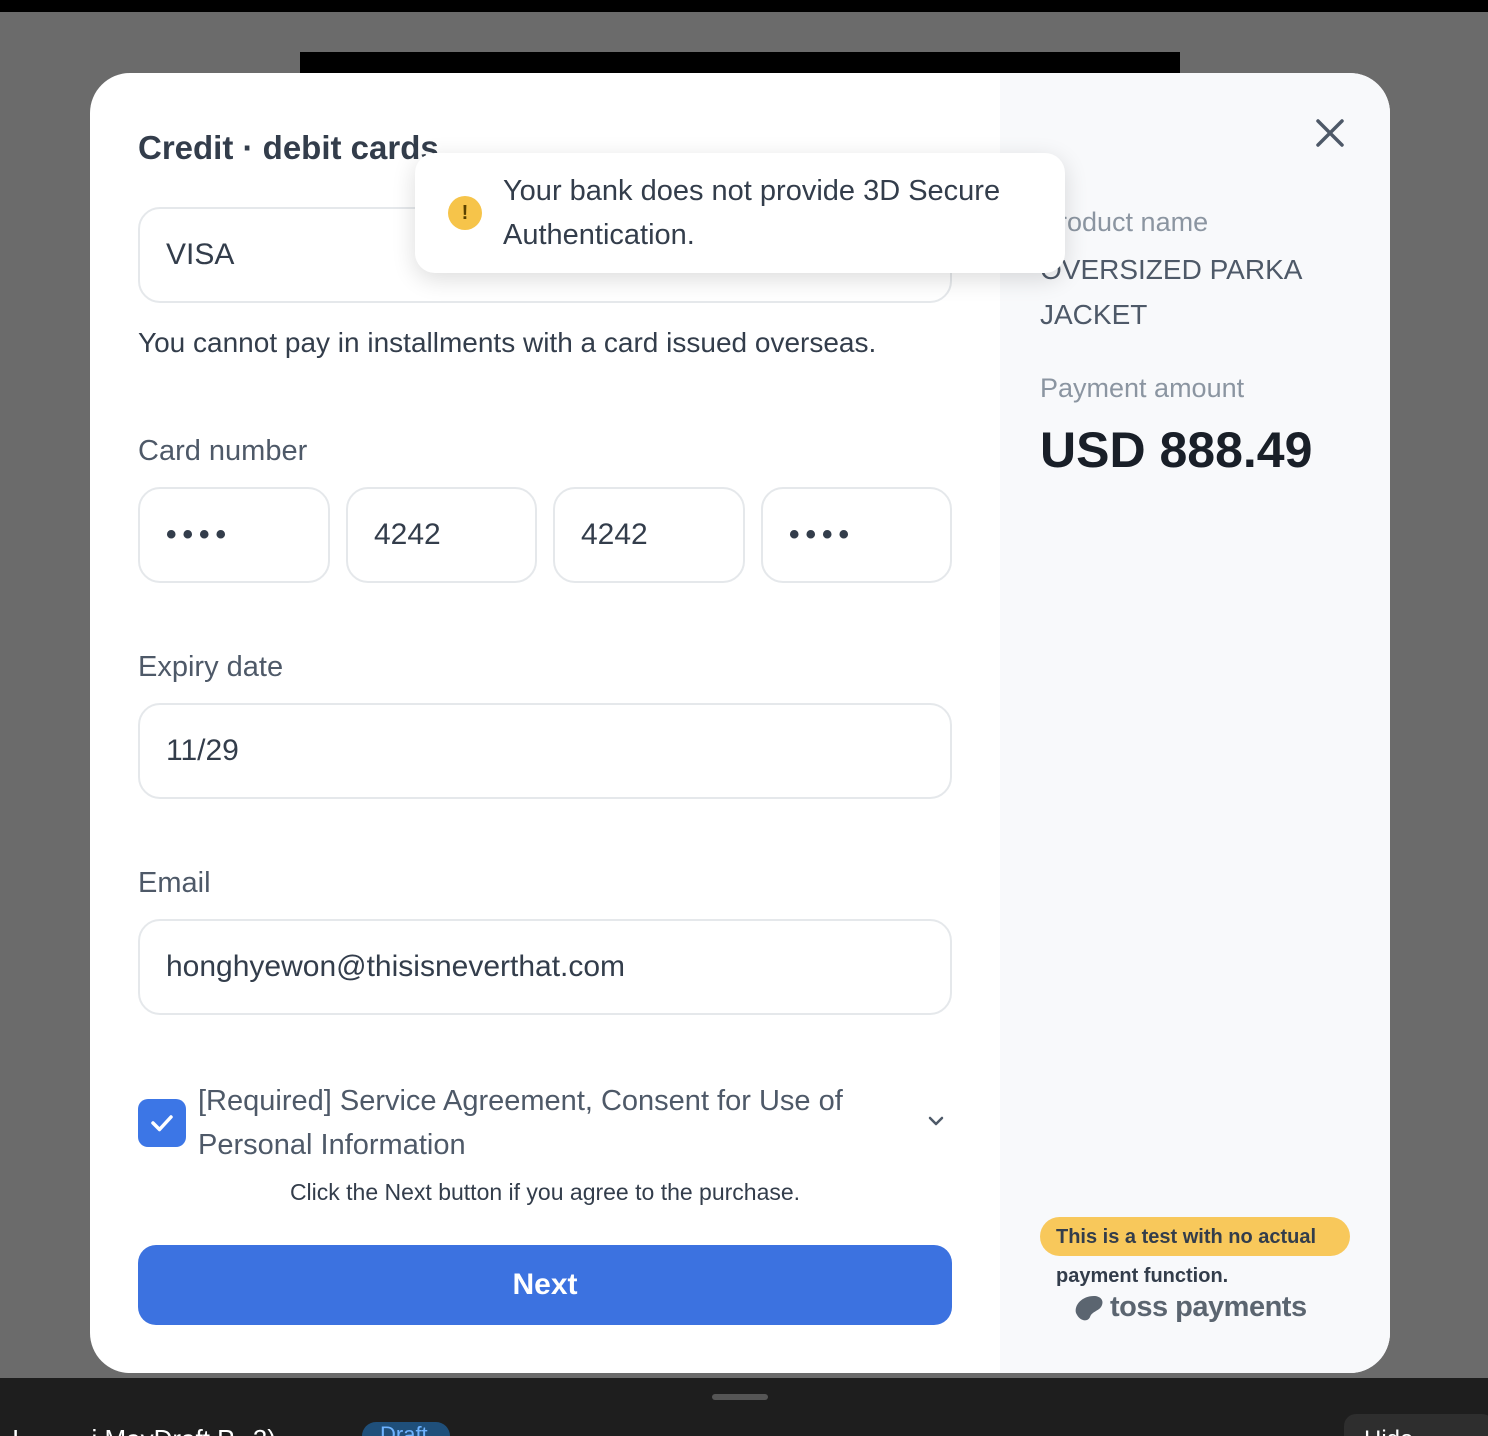  I want to click on page-title: Credit · debit cards, so click(288, 147).